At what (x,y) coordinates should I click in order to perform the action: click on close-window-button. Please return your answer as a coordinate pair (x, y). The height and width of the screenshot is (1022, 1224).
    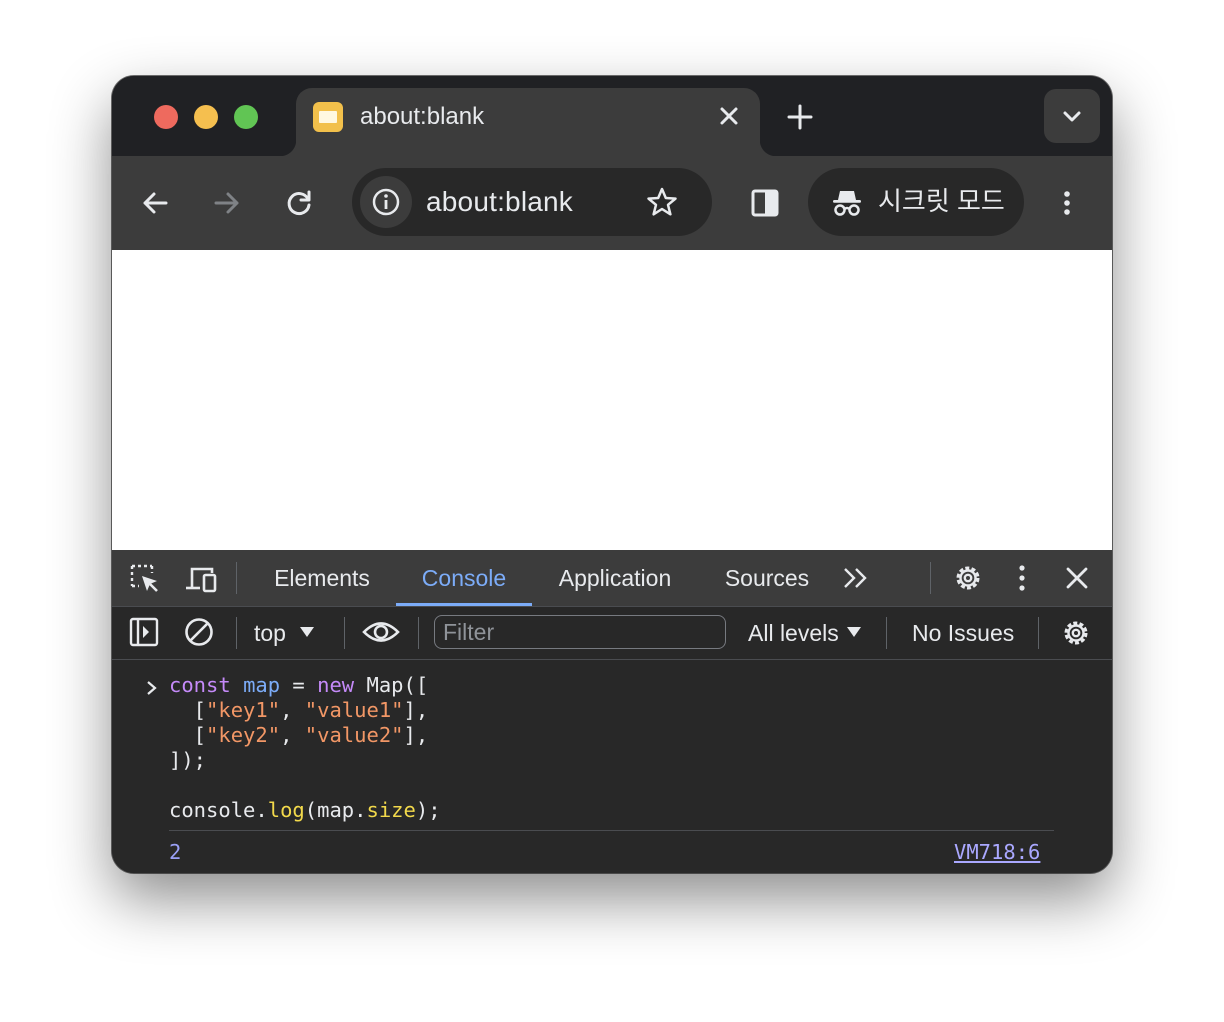
    Looking at the image, I should click on (166, 117).